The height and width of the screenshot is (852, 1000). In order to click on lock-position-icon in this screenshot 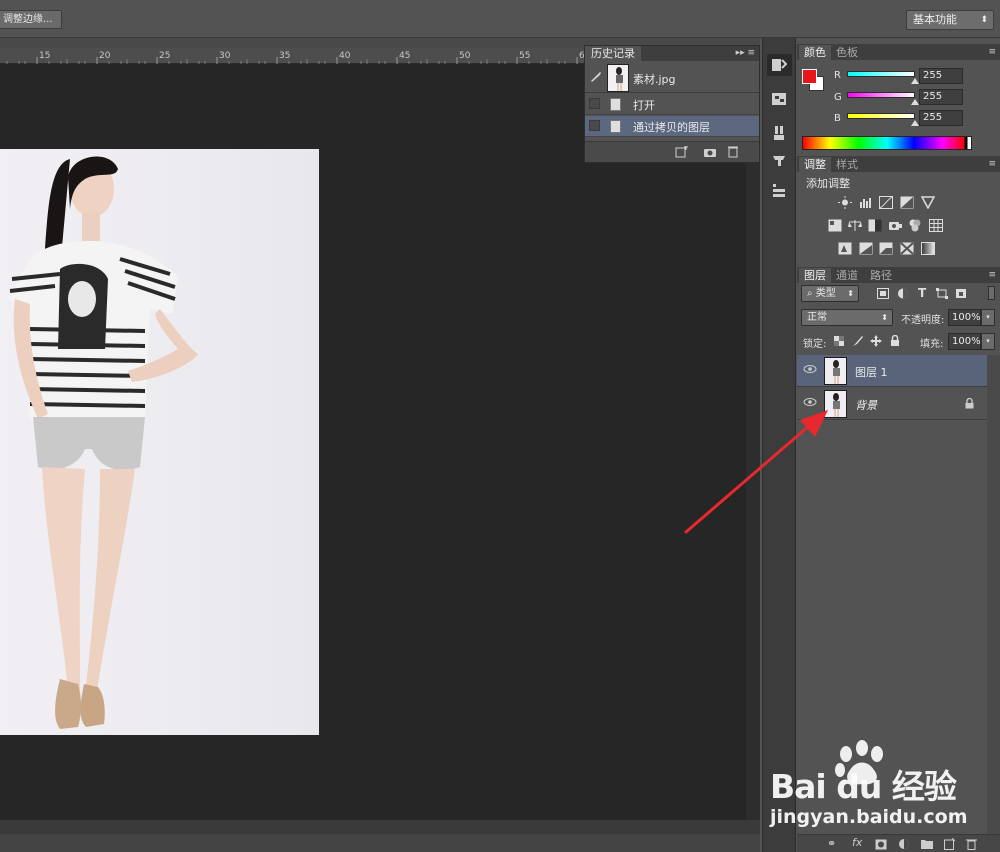, I will do `click(876, 341)`.